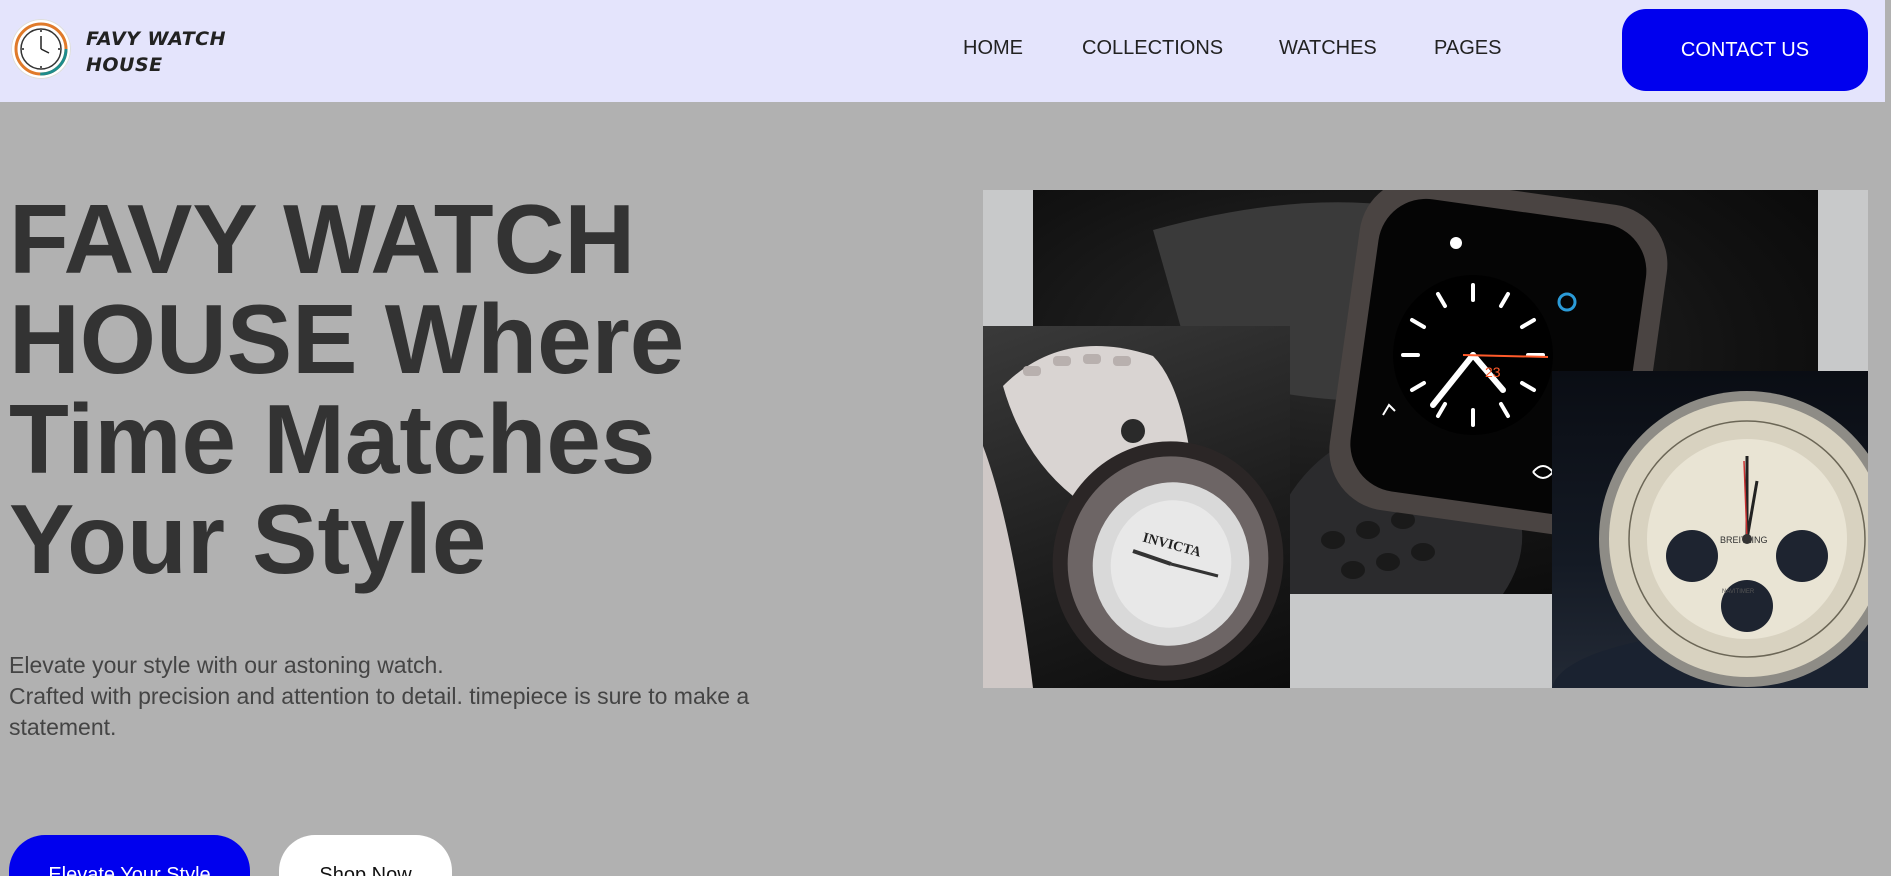 The height and width of the screenshot is (876, 1891). Describe the element at coordinates (1738, 592) in the screenshot. I see `breitling-model-text: NAVITIMER` at that location.